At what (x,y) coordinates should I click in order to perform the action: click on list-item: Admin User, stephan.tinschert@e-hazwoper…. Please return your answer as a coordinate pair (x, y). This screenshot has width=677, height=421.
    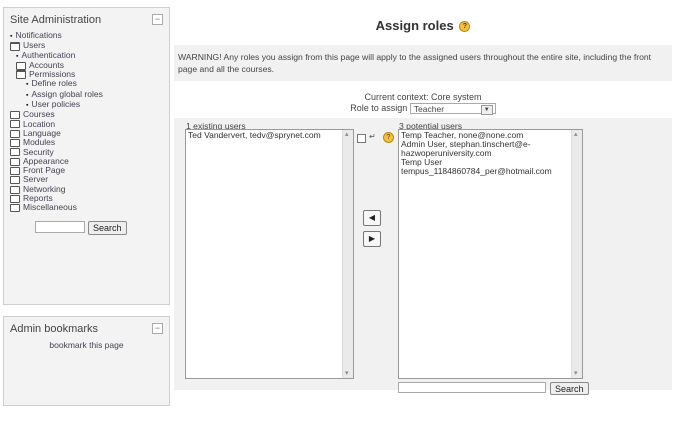
    Looking at the image, I should click on (490, 149).